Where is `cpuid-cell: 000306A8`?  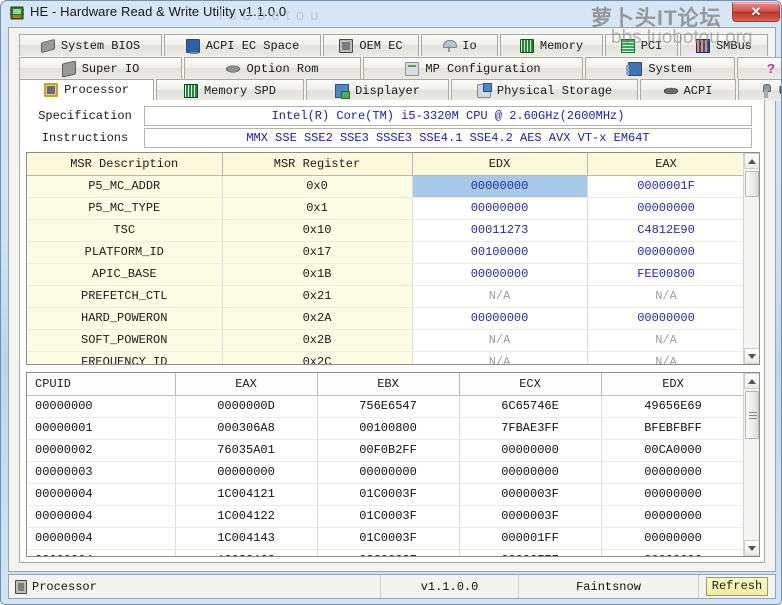
cpuid-cell: 000306A8 is located at coordinates (246, 428).